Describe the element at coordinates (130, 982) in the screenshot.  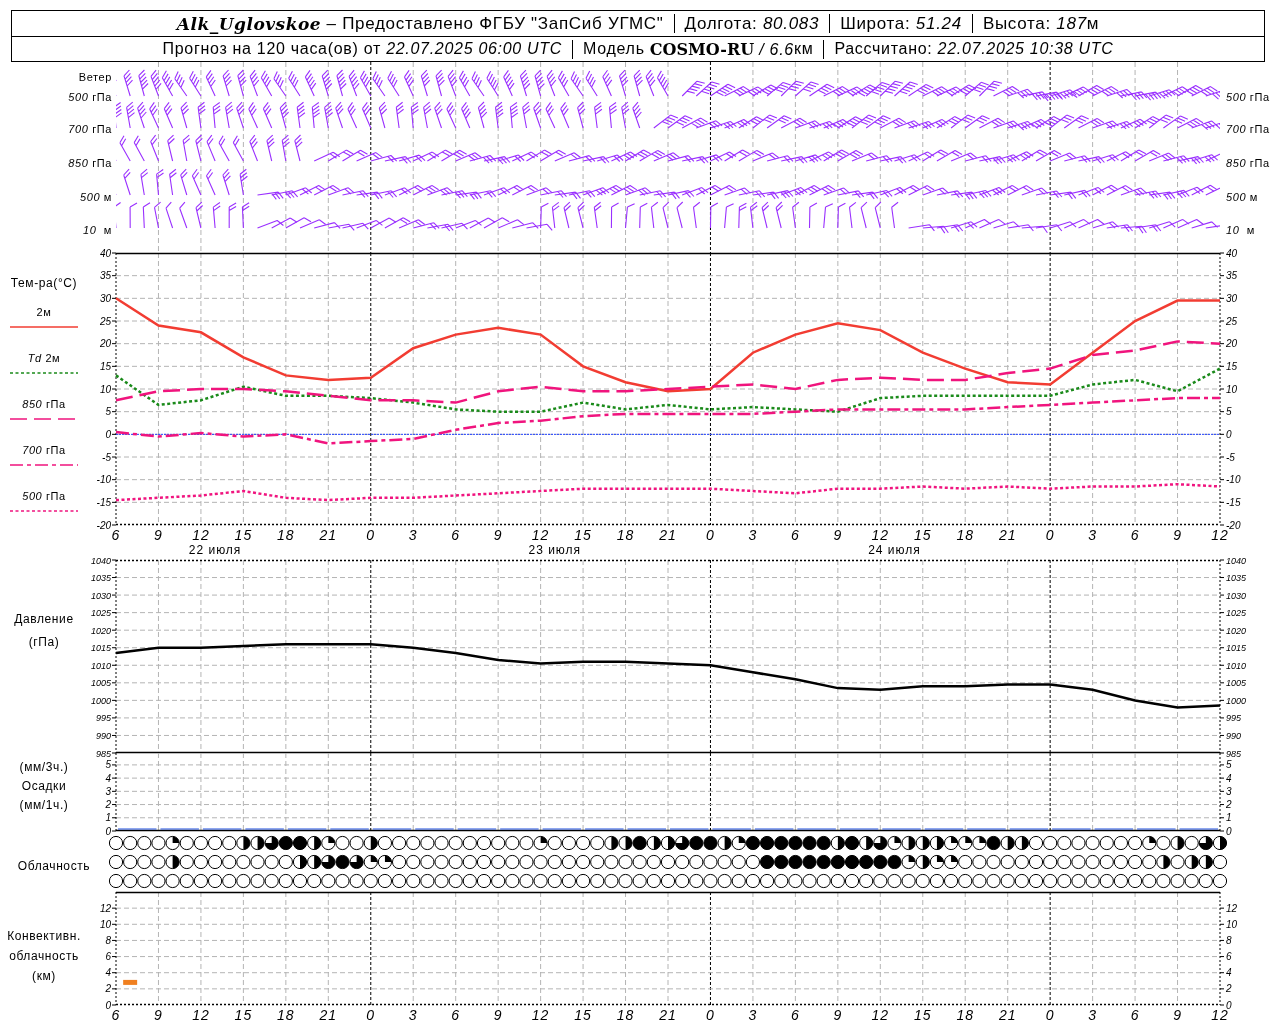
I see `cloud-layer-bar` at that location.